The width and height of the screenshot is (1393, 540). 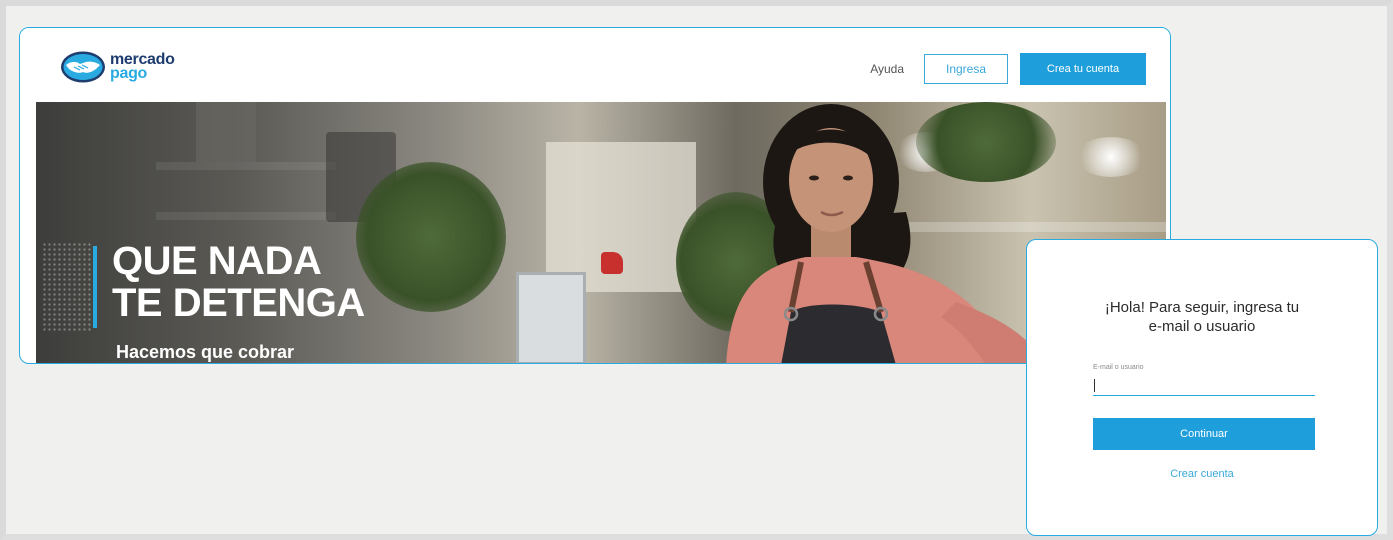 What do you see at coordinates (612, 263) in the screenshot?
I see `red-lamp-shape` at bounding box center [612, 263].